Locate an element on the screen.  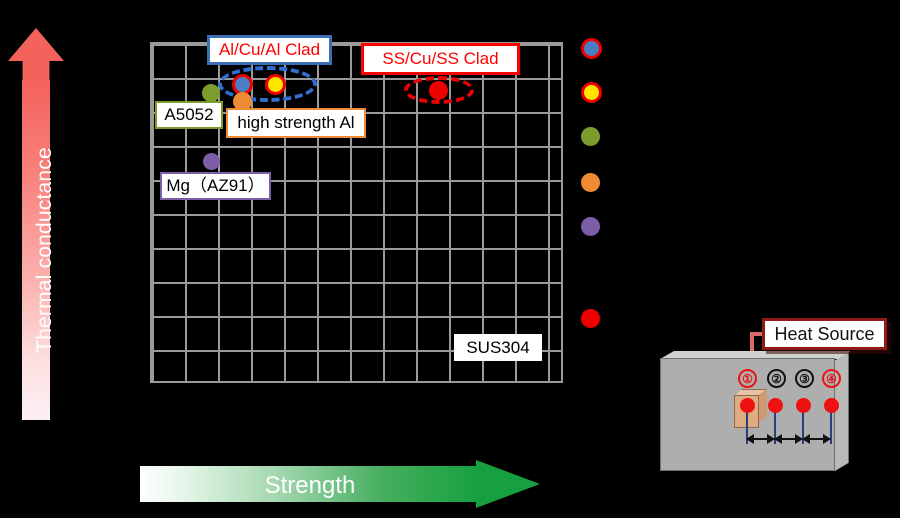
callout-a5052: A5052 is located at coordinates (189, 115).